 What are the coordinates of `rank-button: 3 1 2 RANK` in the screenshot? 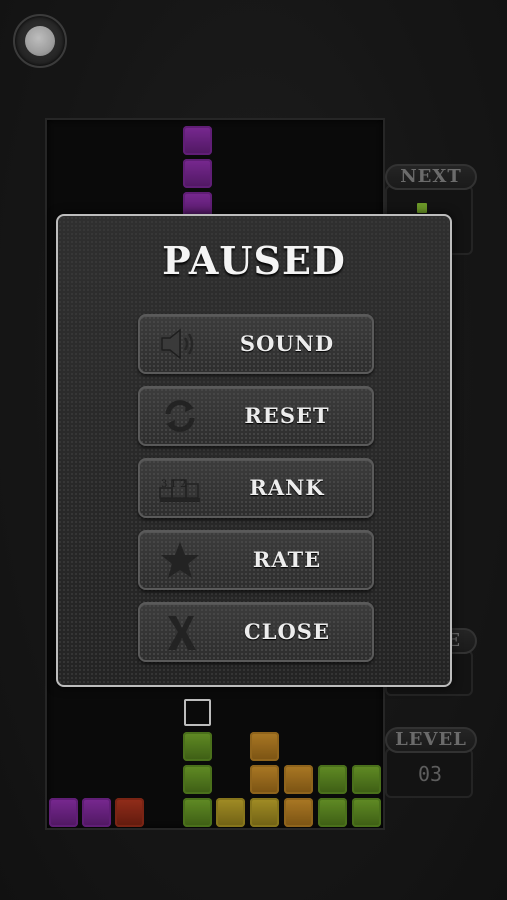 It's located at (256, 488).